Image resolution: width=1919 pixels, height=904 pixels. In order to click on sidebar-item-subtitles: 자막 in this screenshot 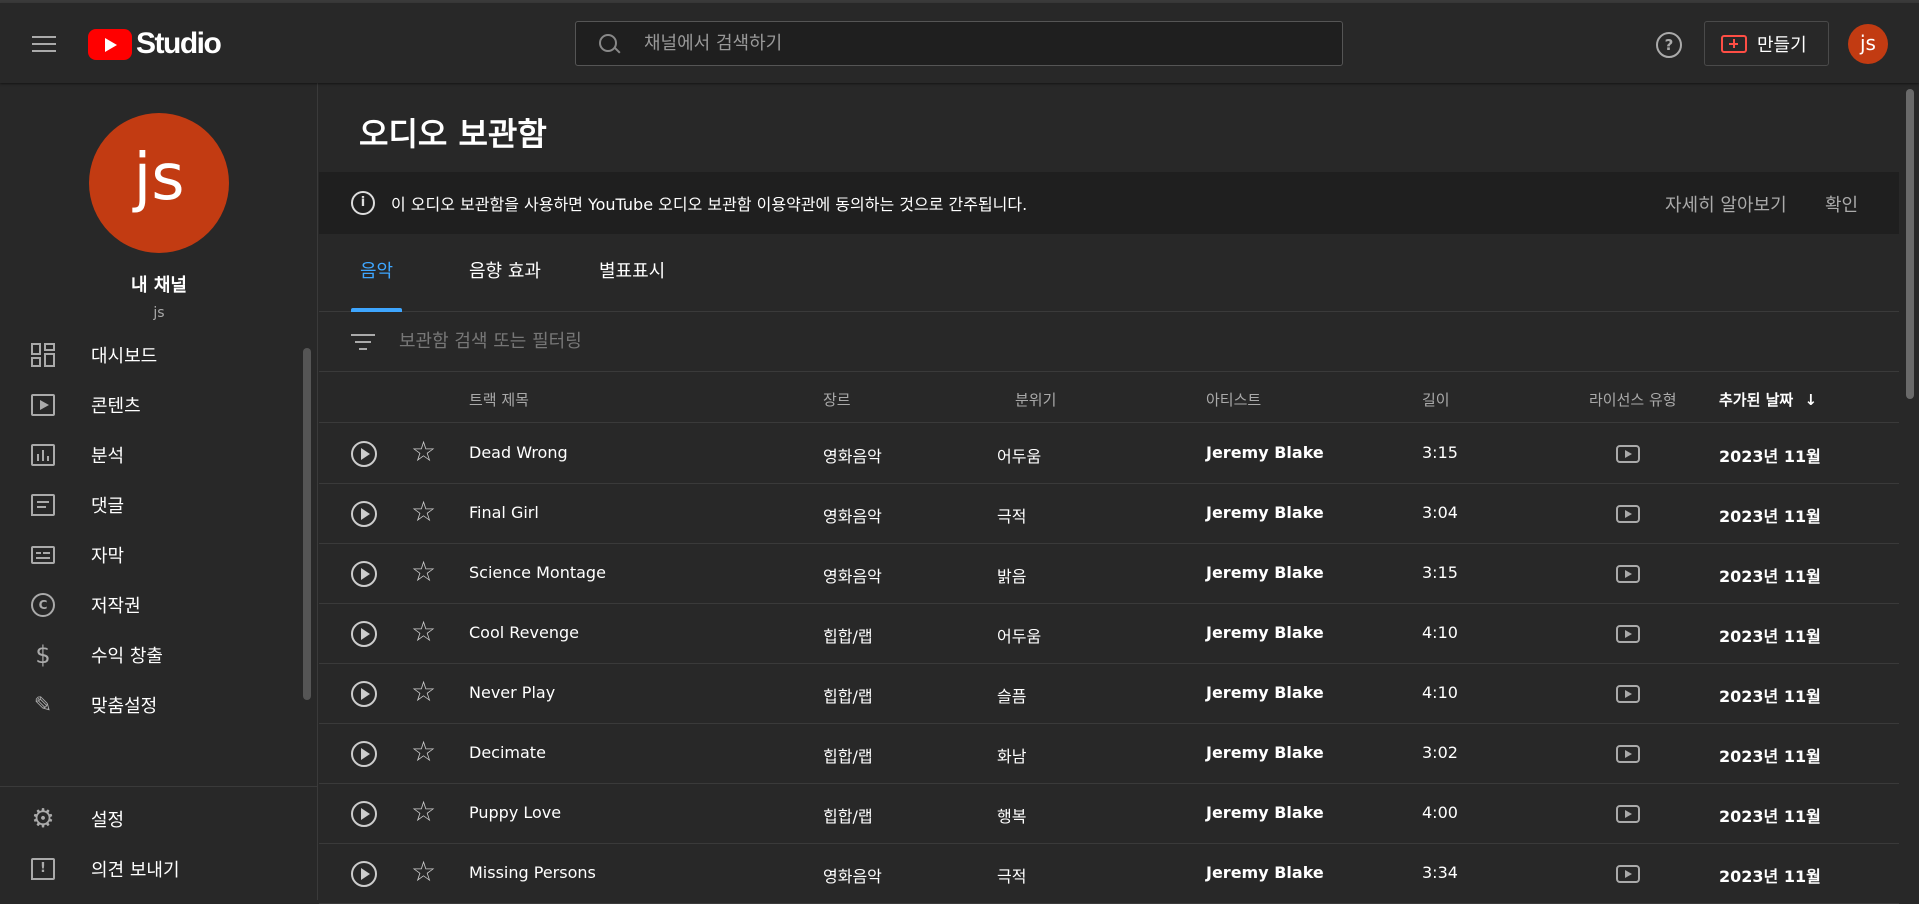, I will do `click(150, 555)`.